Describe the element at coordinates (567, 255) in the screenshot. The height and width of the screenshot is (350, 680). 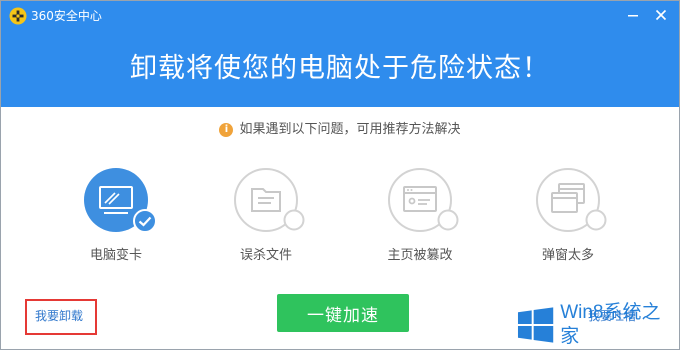
I see `issue-label: 弹窗太多` at that location.